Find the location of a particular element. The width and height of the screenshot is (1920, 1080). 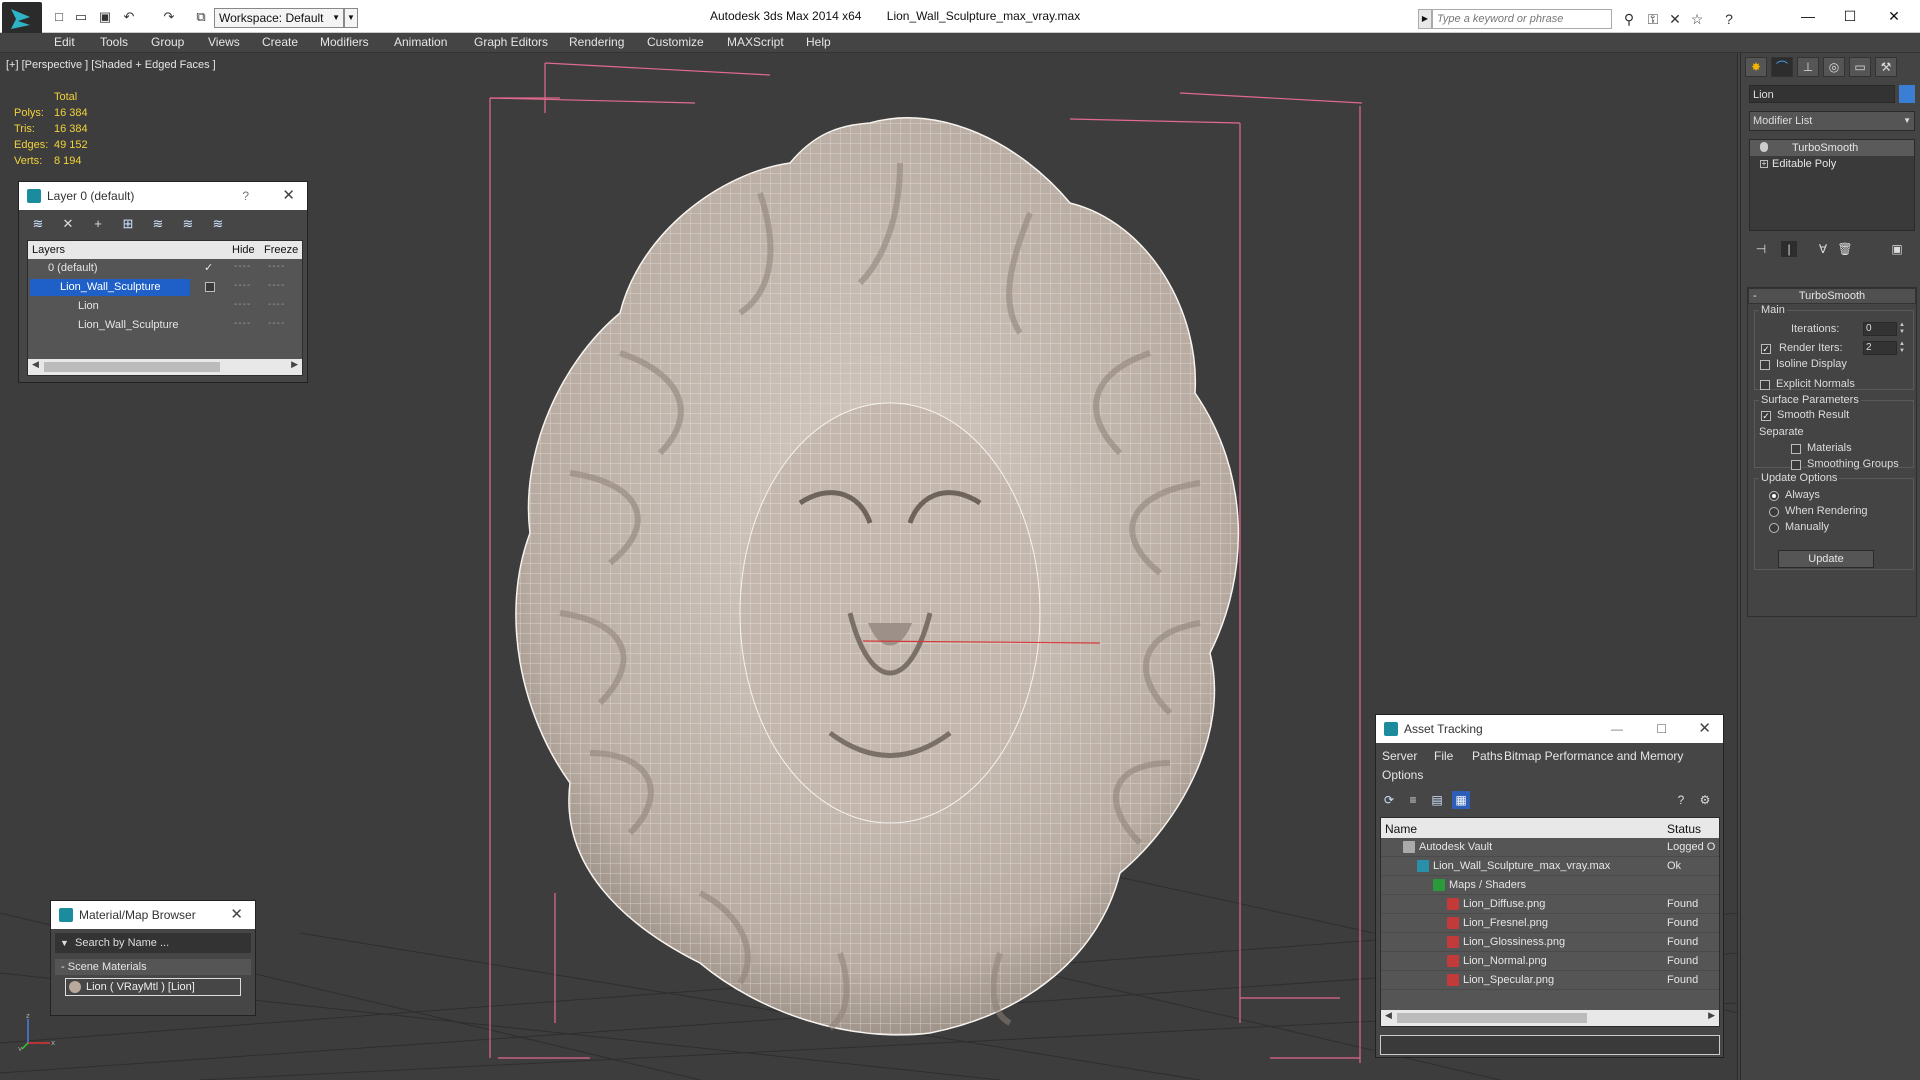

asset-row: Lion_Glossiness.png Found is located at coordinates (1550, 942).